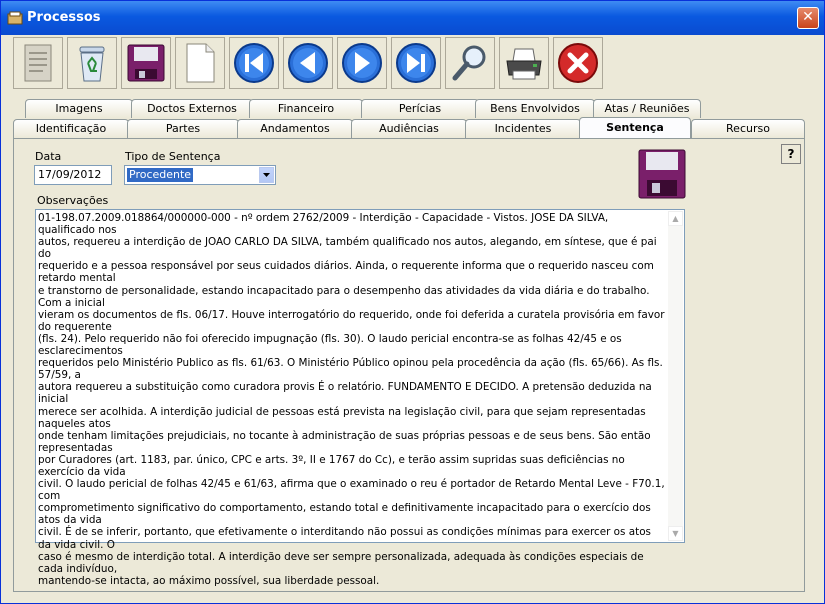 The height and width of the screenshot is (604, 825). I want to click on delete-button, so click(92, 63).